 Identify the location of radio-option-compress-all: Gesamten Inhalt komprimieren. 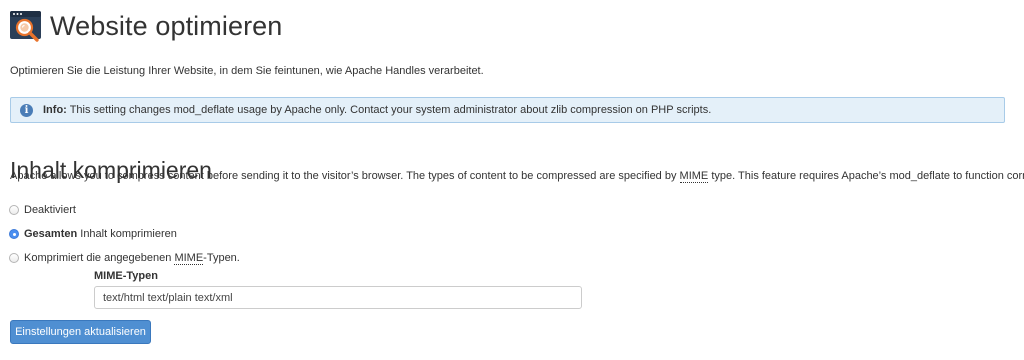
(93, 234).